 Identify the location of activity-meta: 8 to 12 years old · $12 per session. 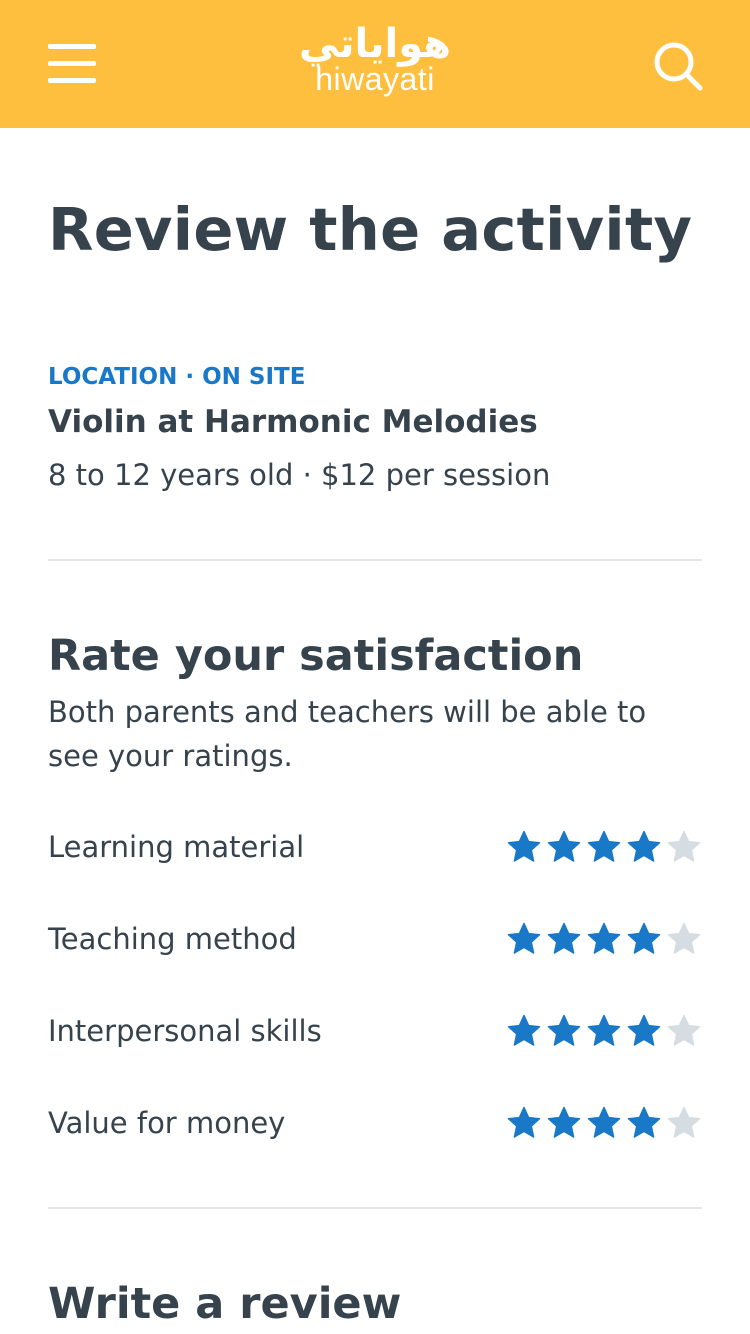
(299, 475).